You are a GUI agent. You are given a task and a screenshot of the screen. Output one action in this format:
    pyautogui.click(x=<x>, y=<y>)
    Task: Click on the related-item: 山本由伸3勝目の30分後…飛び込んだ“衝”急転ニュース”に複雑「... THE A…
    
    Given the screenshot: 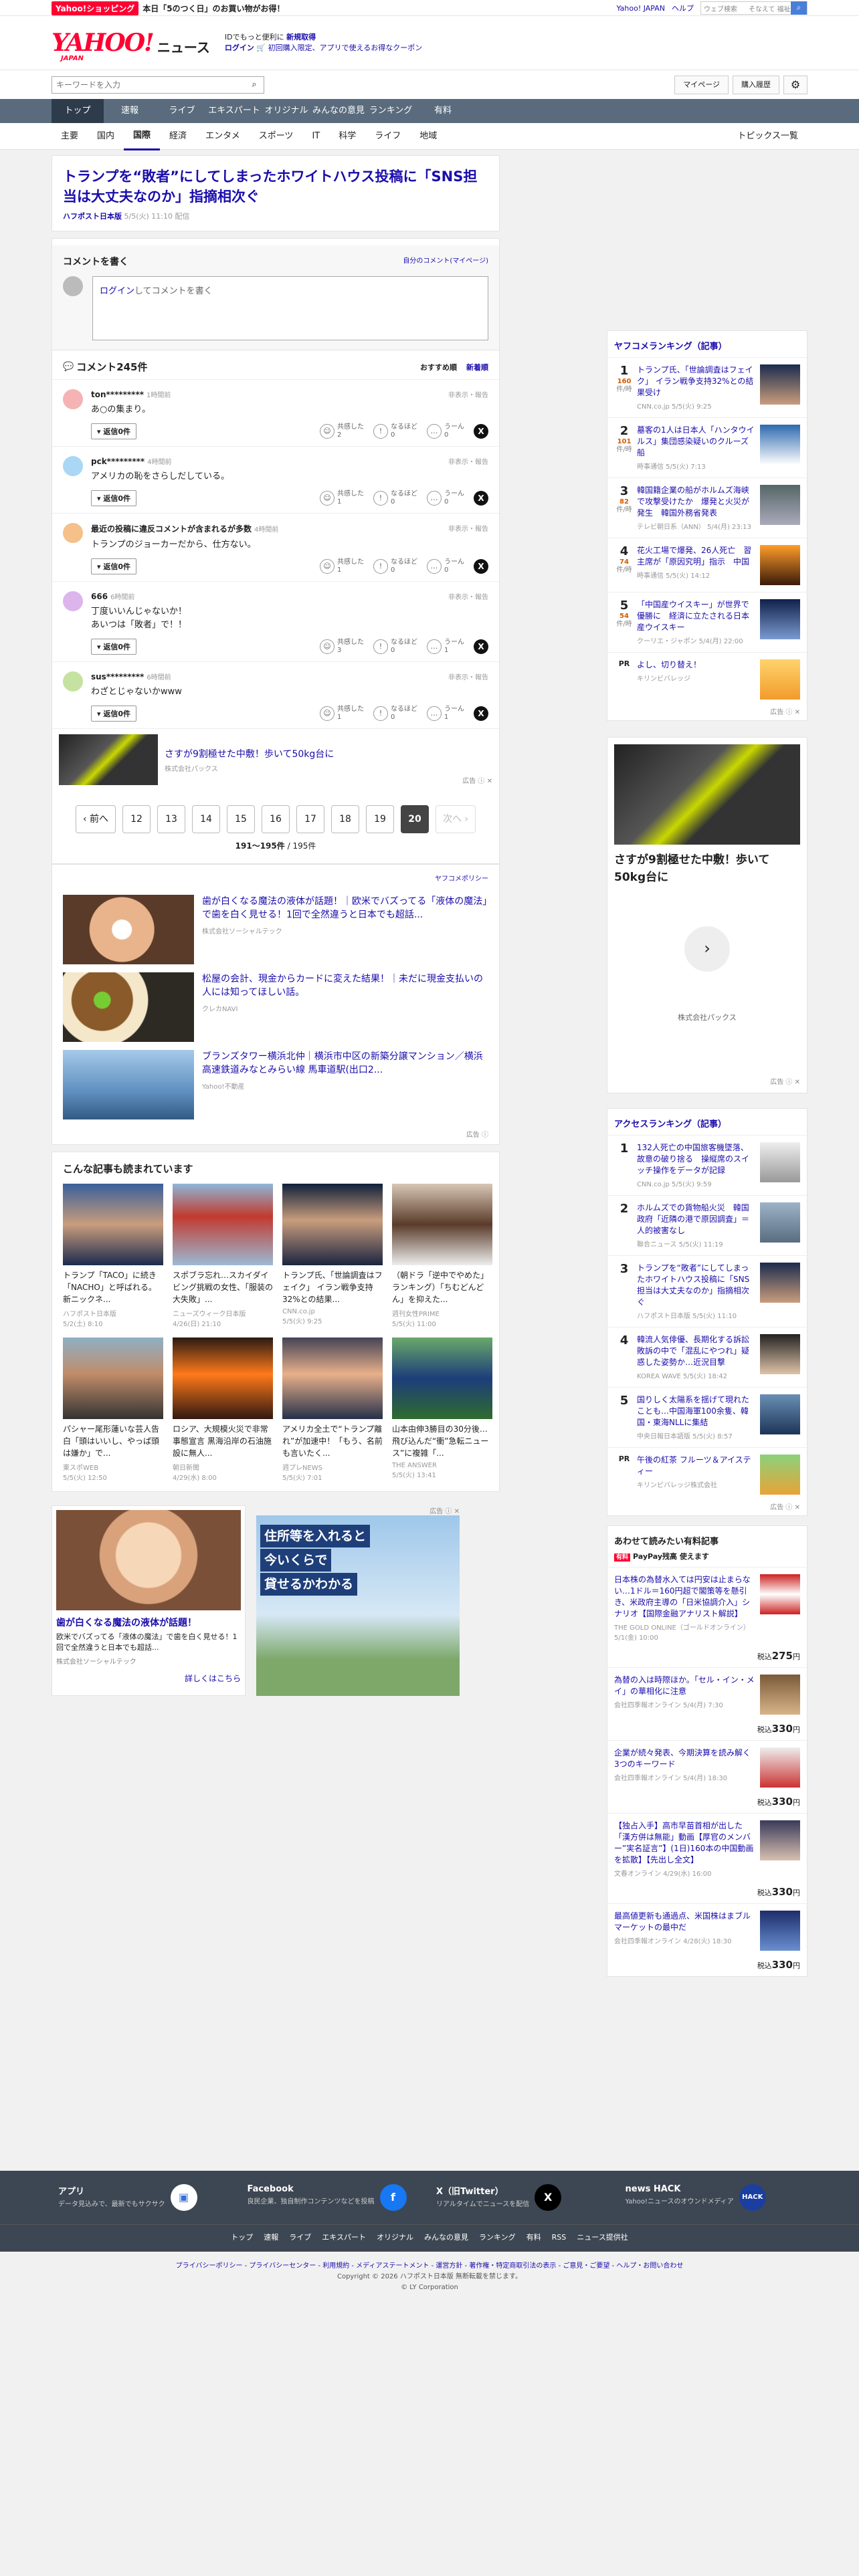 What is the action you would take?
    pyautogui.click(x=442, y=1409)
    